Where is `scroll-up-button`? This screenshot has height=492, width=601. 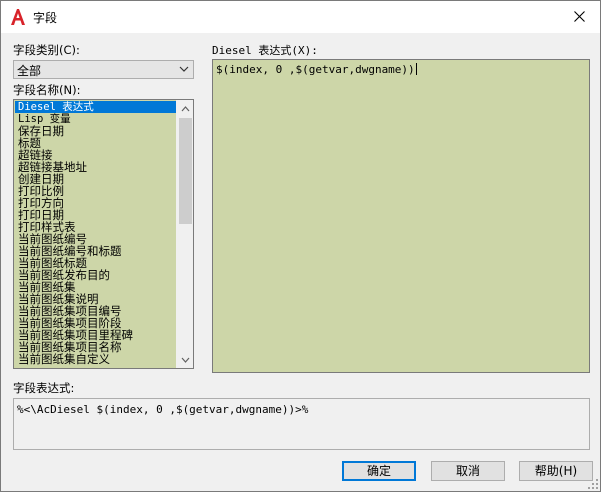
scroll-up-button is located at coordinates (185, 108).